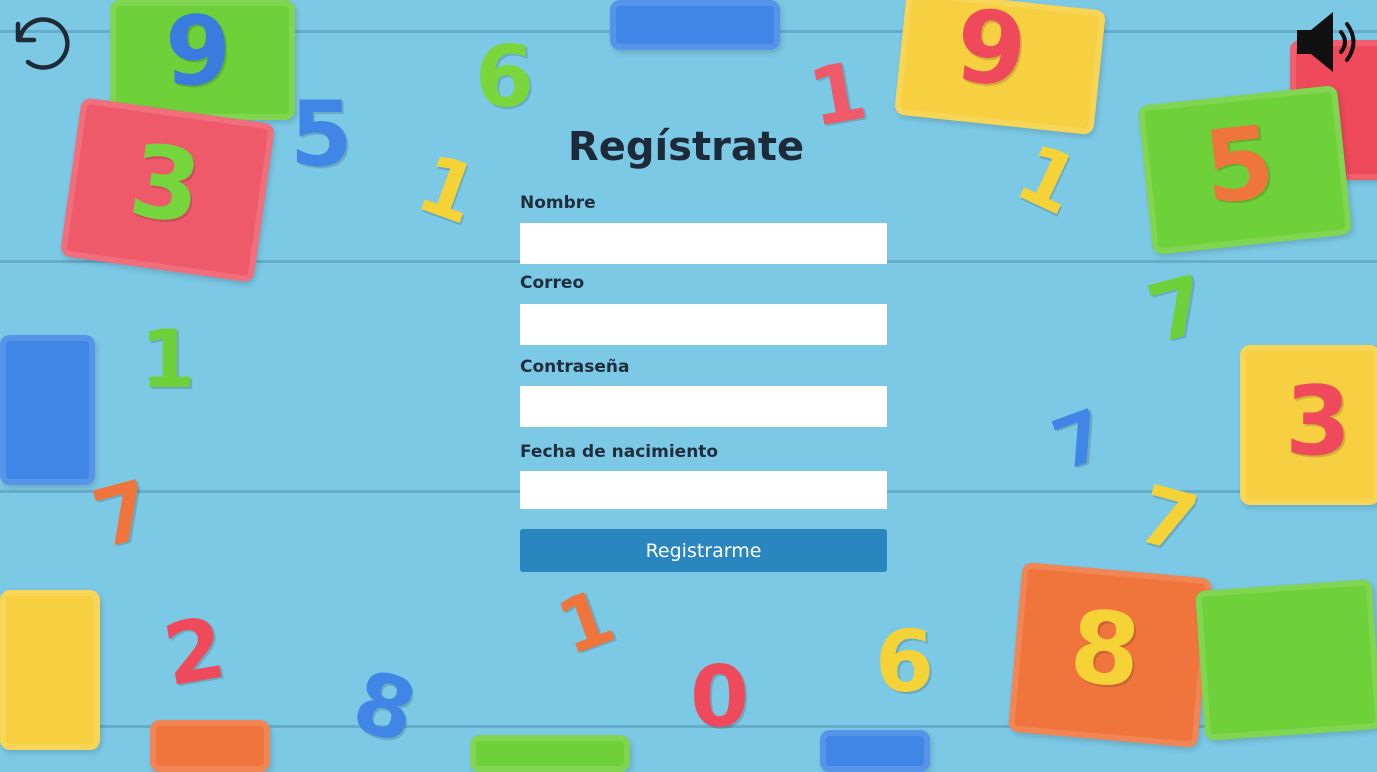 This screenshot has height=772, width=1377. Describe the element at coordinates (720, 697) in the screenshot. I see `number-0-decoration: 0` at that location.